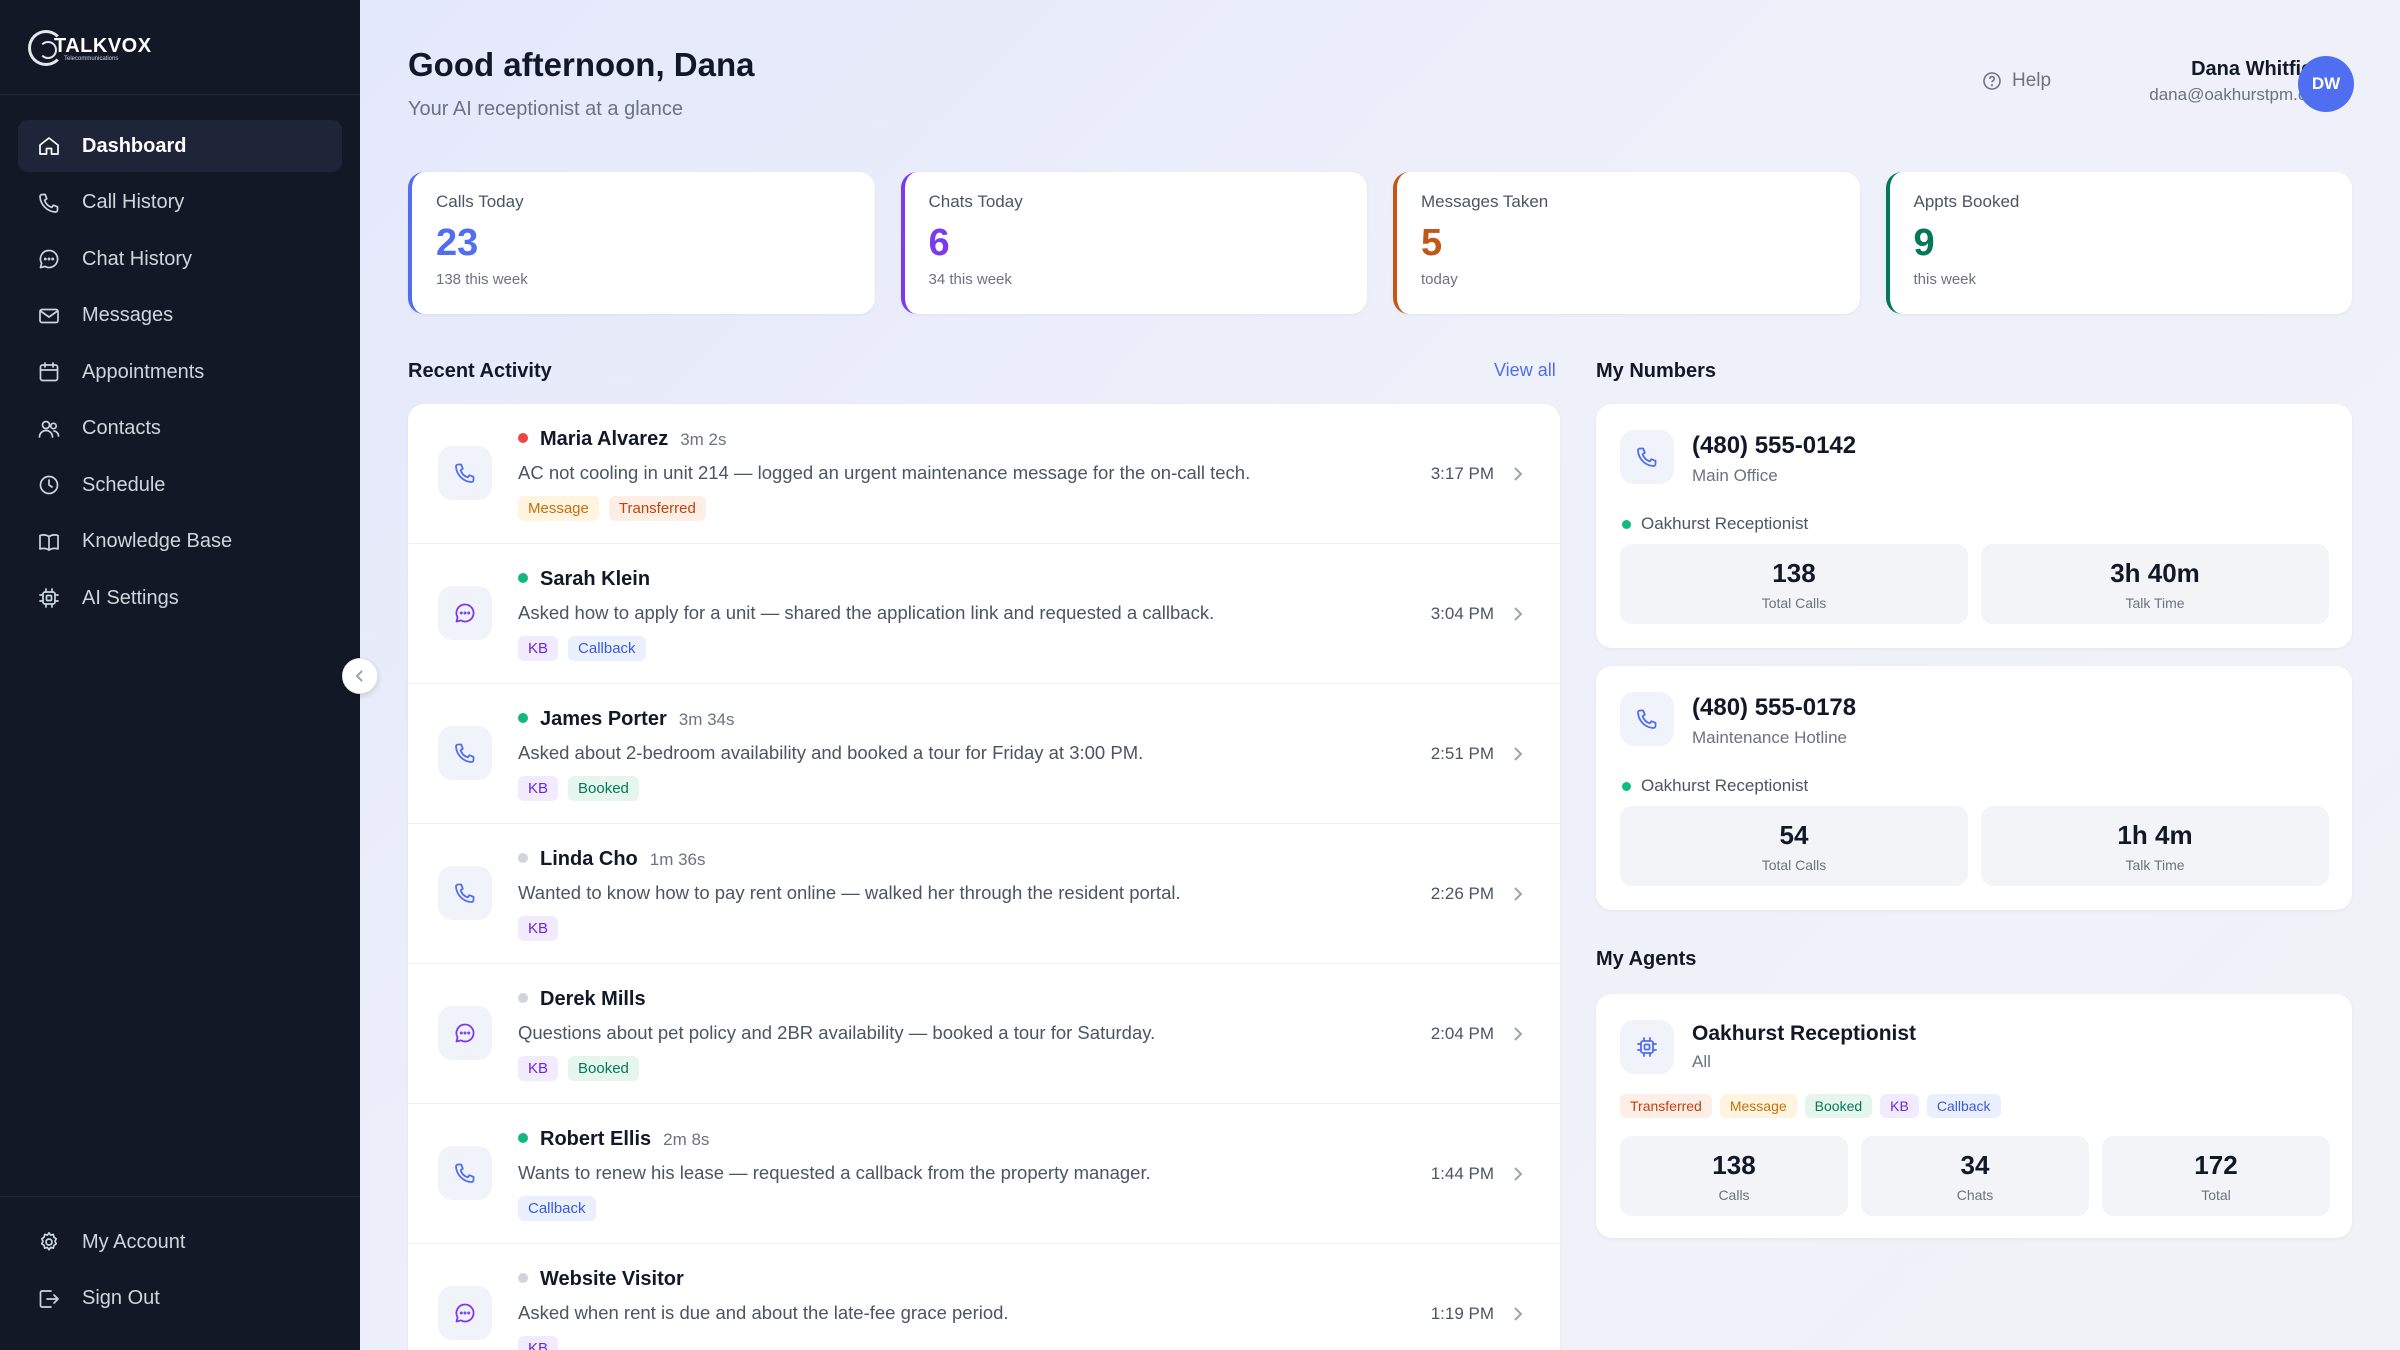 The image size is (2400, 1350). I want to click on activity-tags: KB Booked, so click(578, 788).